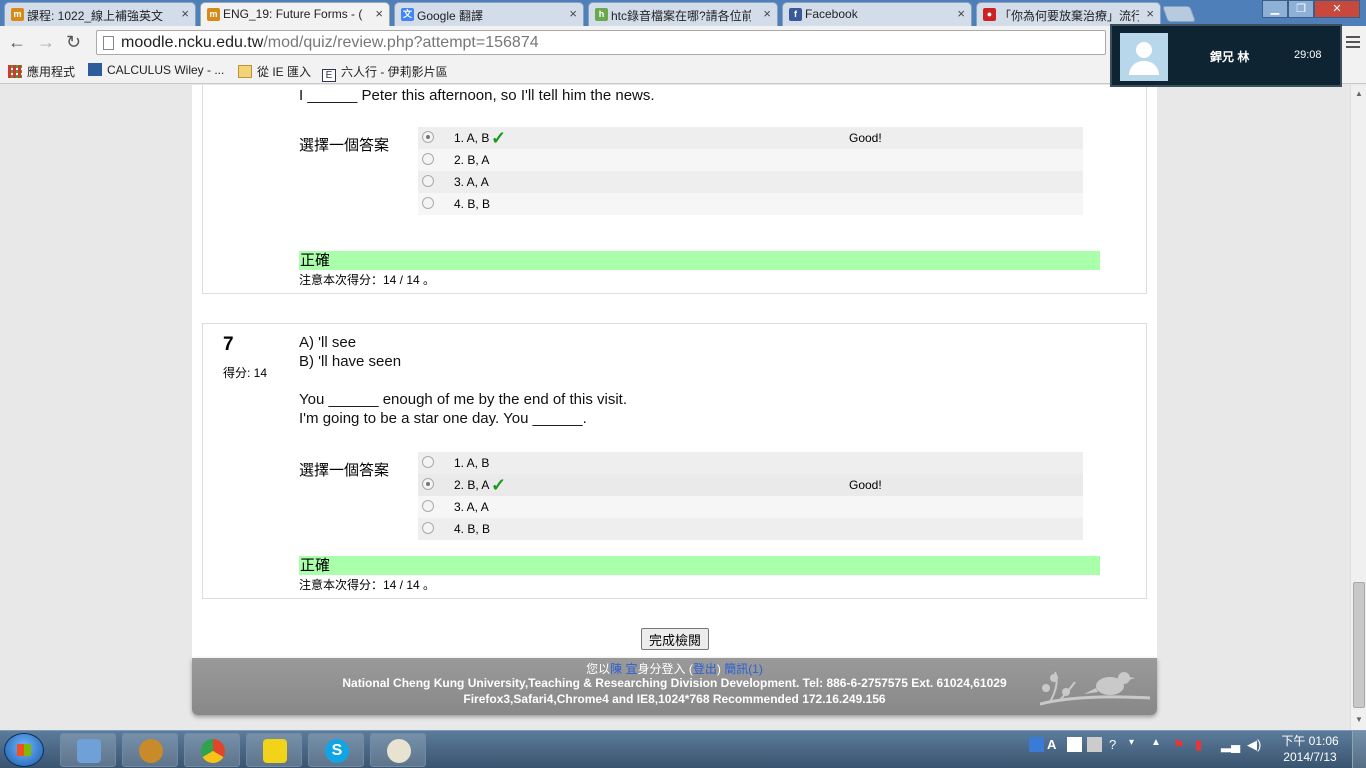  I want to click on page-icon, so click(108, 43).